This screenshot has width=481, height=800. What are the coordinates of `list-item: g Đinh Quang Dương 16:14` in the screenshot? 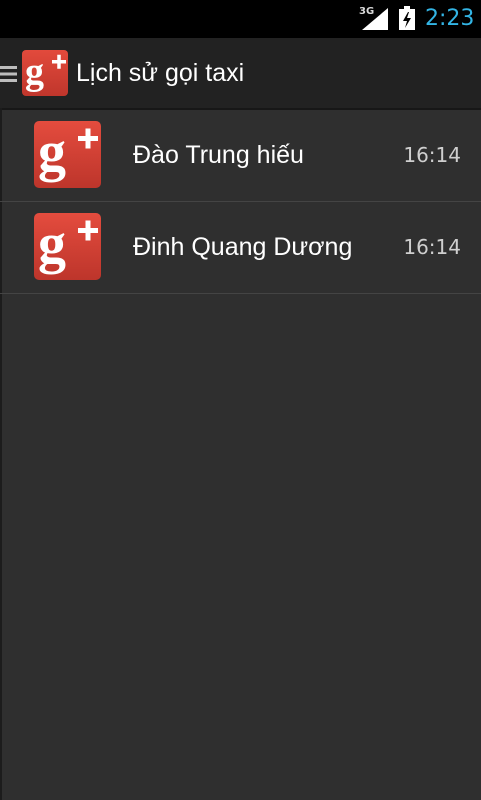 It's located at (240, 248).